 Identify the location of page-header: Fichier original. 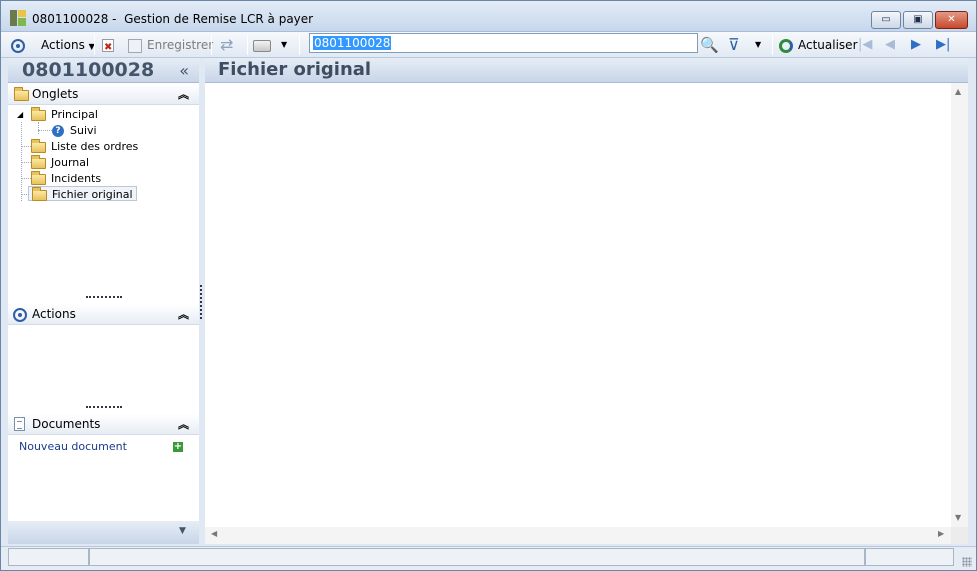
(586, 70).